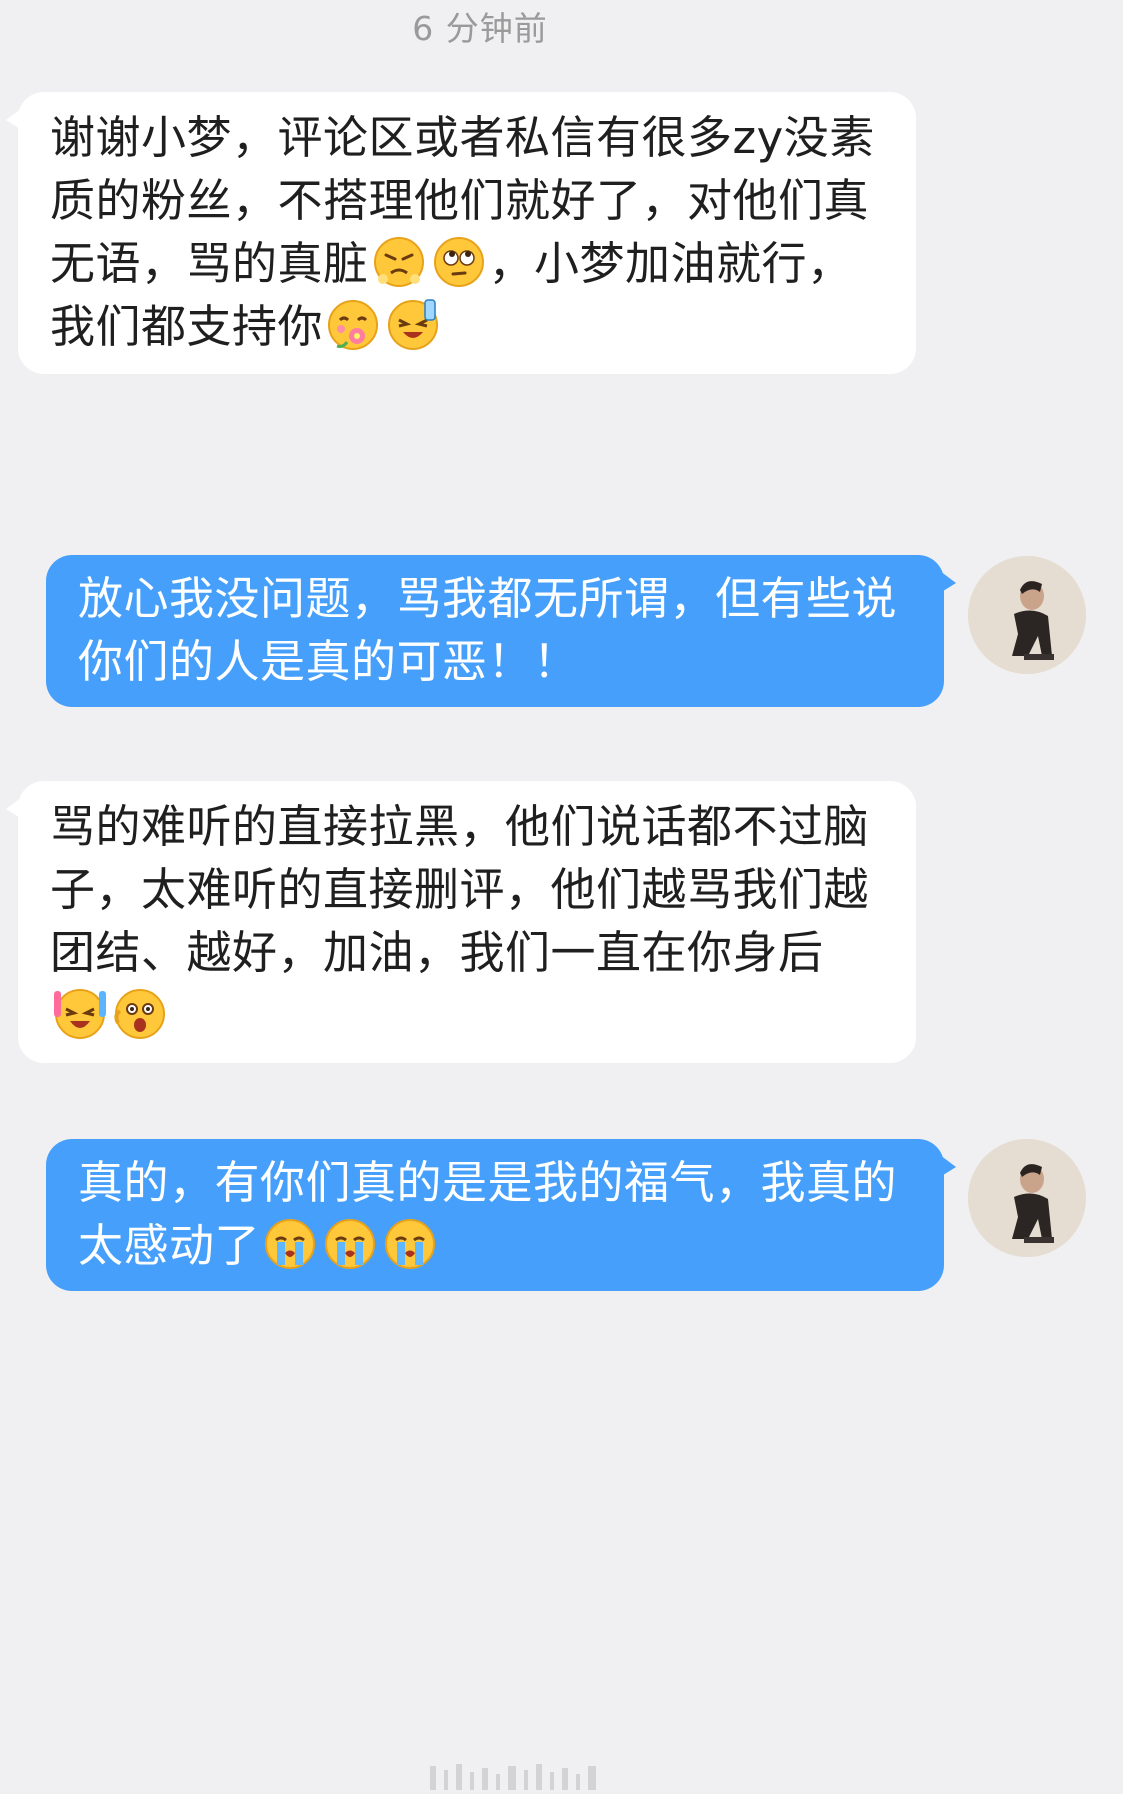 This screenshot has height=1794, width=1123. Describe the element at coordinates (560, 1777) in the screenshot. I see `watermark-logo` at that location.